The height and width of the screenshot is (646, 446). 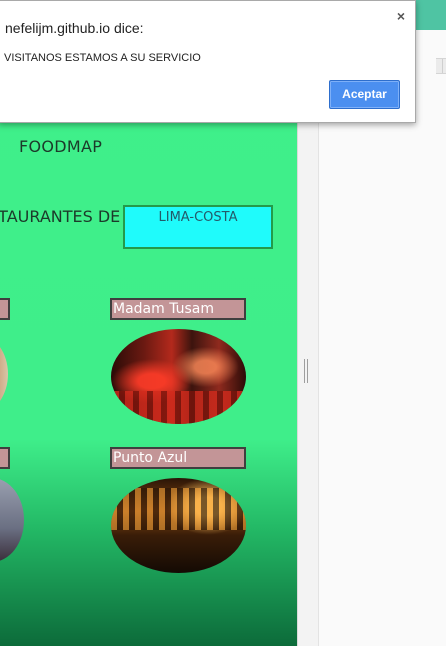 I want to click on restaurant-label-punto-azul: Punto Azul, so click(x=178, y=458).